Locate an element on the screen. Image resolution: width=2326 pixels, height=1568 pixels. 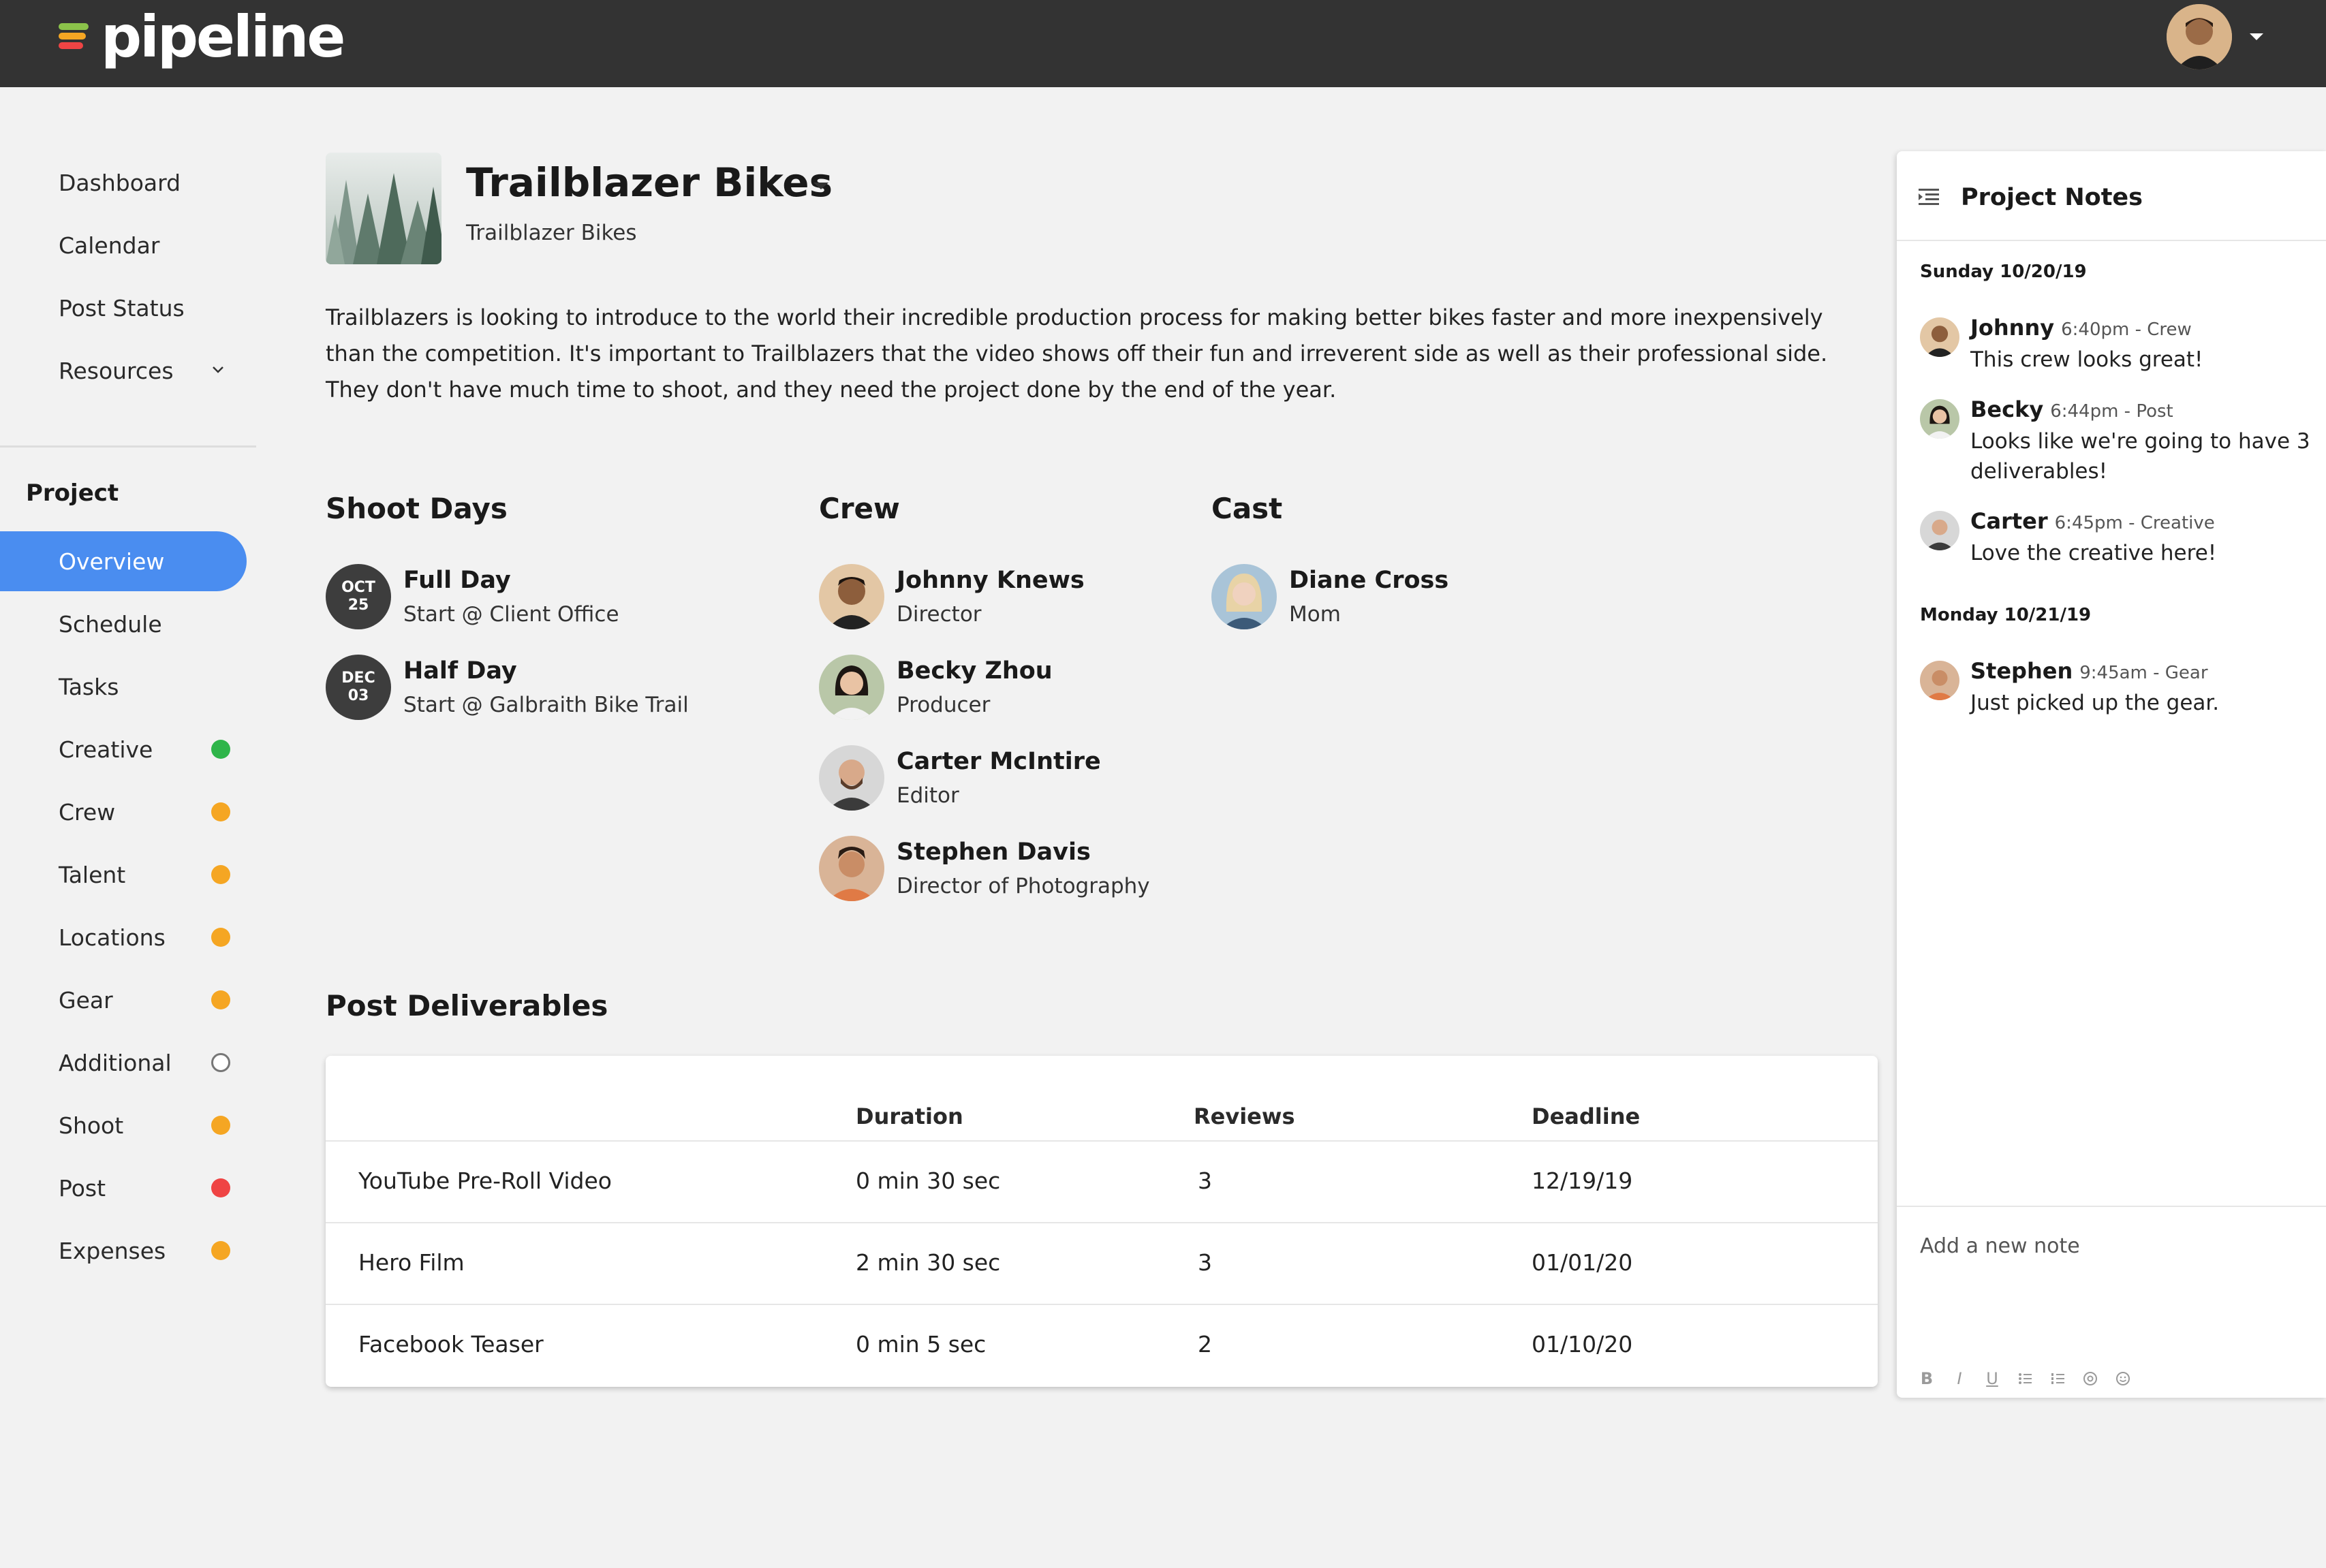
post-deliverables-title: Post Deliverables is located at coordinates (467, 1005).